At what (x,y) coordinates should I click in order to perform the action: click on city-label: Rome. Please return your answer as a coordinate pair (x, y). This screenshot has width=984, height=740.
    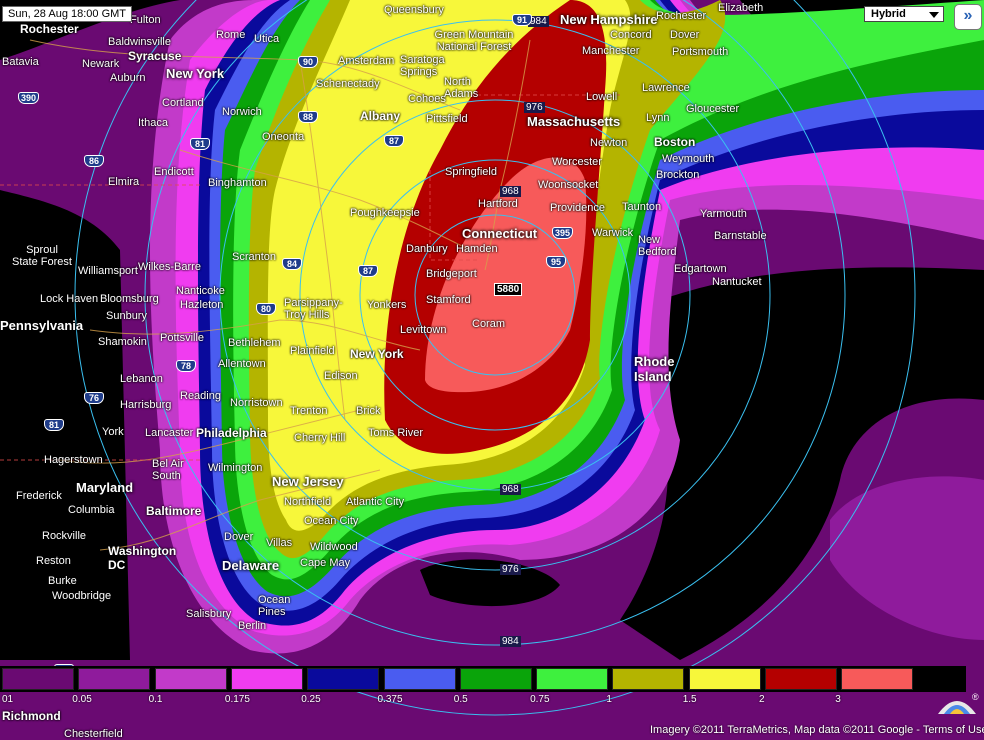
    Looking at the image, I should click on (231, 35).